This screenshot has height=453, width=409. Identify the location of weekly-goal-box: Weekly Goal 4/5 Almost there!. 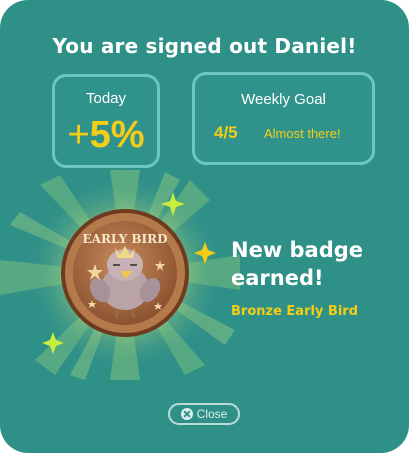
(283, 118).